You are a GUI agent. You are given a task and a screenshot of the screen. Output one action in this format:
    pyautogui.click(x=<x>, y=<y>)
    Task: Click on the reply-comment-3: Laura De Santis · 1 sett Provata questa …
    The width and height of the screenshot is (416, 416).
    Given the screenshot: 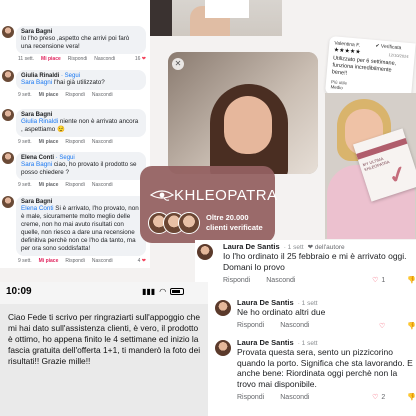 What is the action you would take?
    pyautogui.click(x=315, y=369)
    